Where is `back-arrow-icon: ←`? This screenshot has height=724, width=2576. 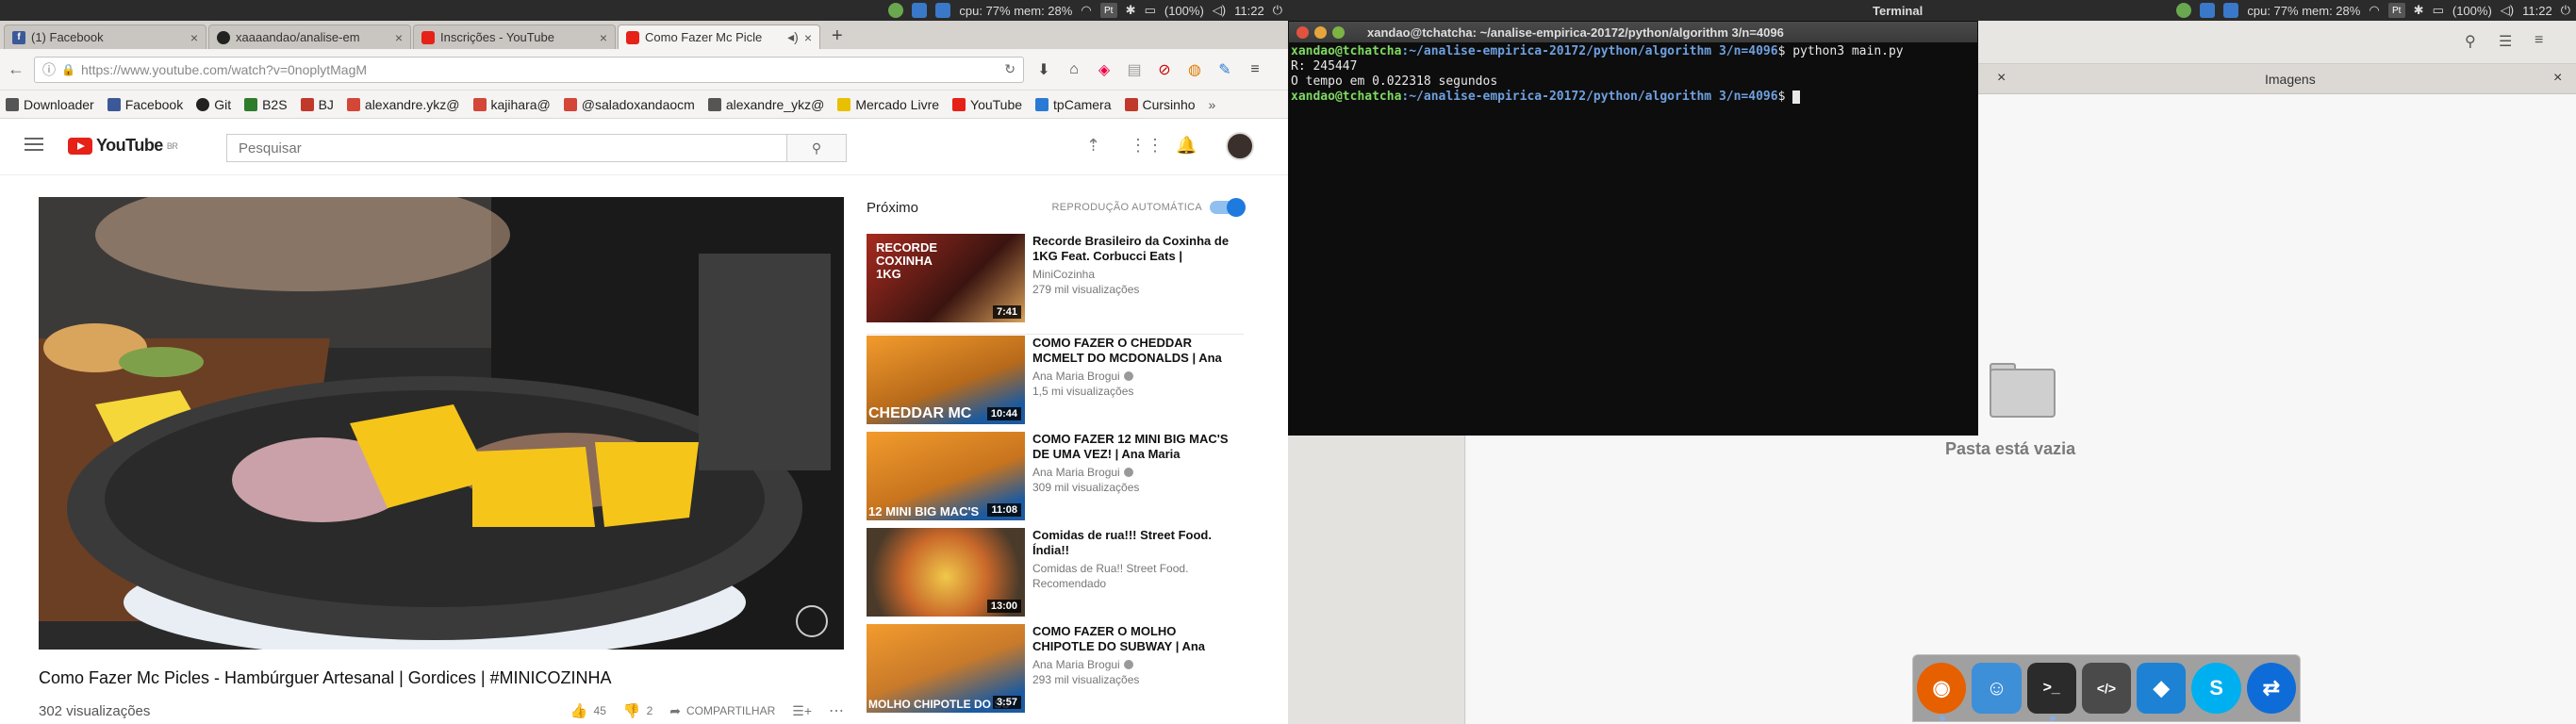 back-arrow-icon: ← is located at coordinates (16, 69).